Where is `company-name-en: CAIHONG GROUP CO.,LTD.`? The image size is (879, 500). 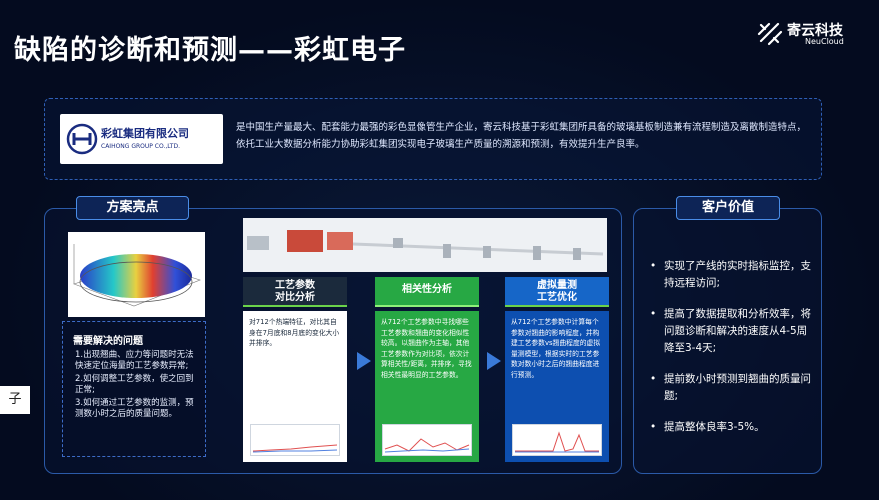
company-name-en: CAIHONG GROUP CO.,LTD. is located at coordinates (140, 146).